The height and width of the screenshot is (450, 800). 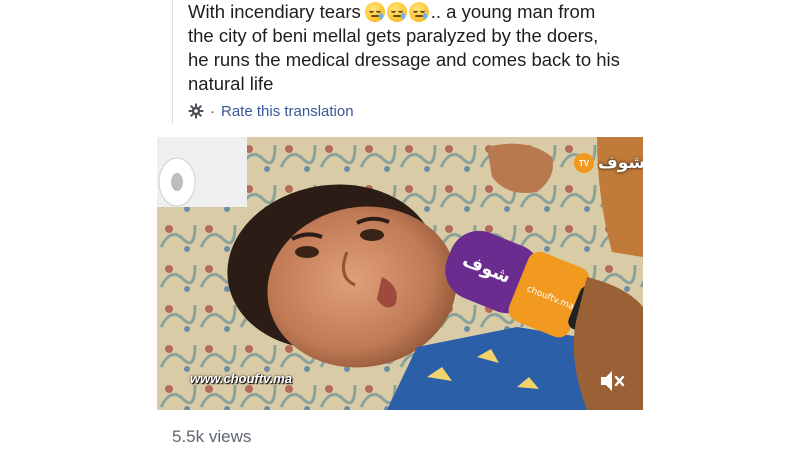 I want to click on channel-logo: TV شوف, so click(x=605, y=163).